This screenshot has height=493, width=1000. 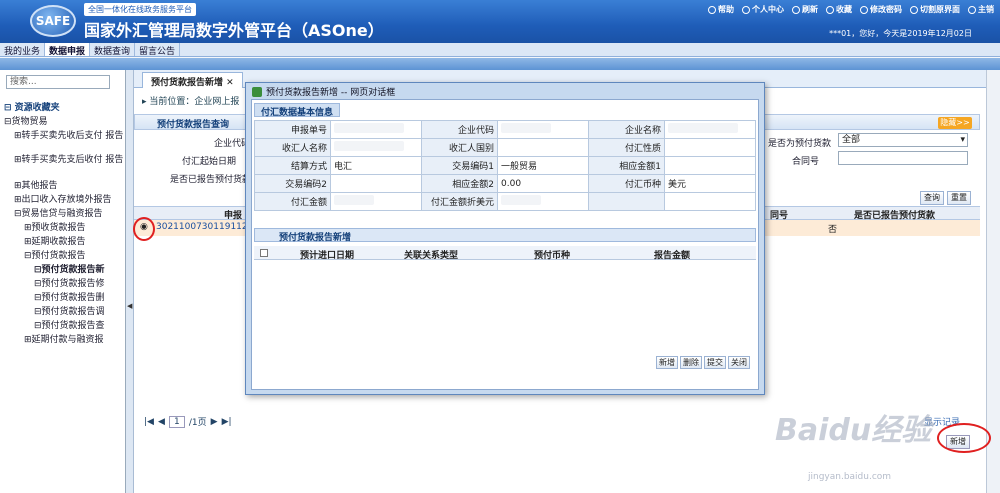 What do you see at coordinates (230, 83) in the screenshot?
I see `close-icon: ✕` at bounding box center [230, 83].